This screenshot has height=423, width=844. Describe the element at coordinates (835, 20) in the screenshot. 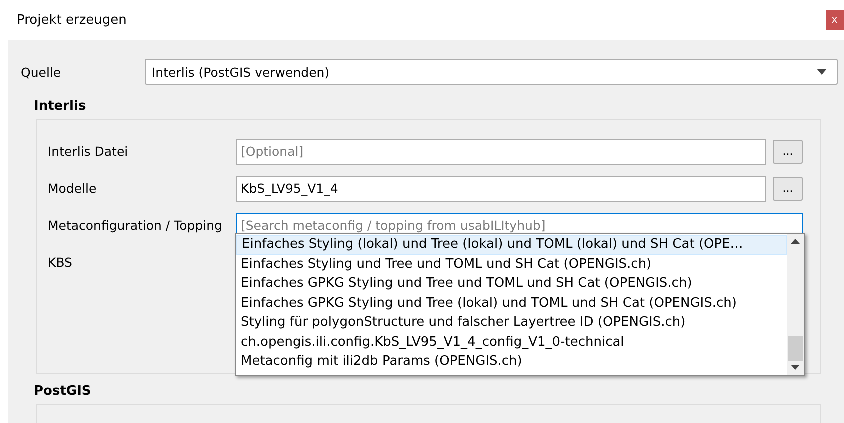

I see `close-button: x` at that location.